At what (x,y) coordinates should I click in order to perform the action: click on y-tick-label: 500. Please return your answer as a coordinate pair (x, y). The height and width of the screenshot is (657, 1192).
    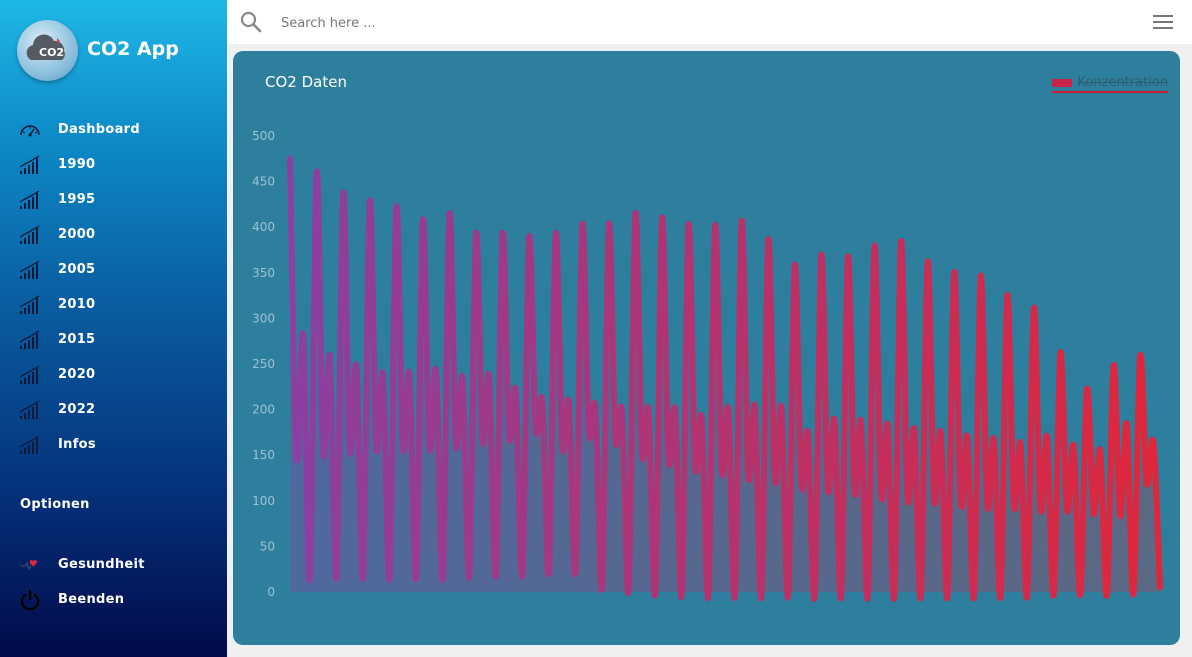
    Looking at the image, I should click on (263, 136).